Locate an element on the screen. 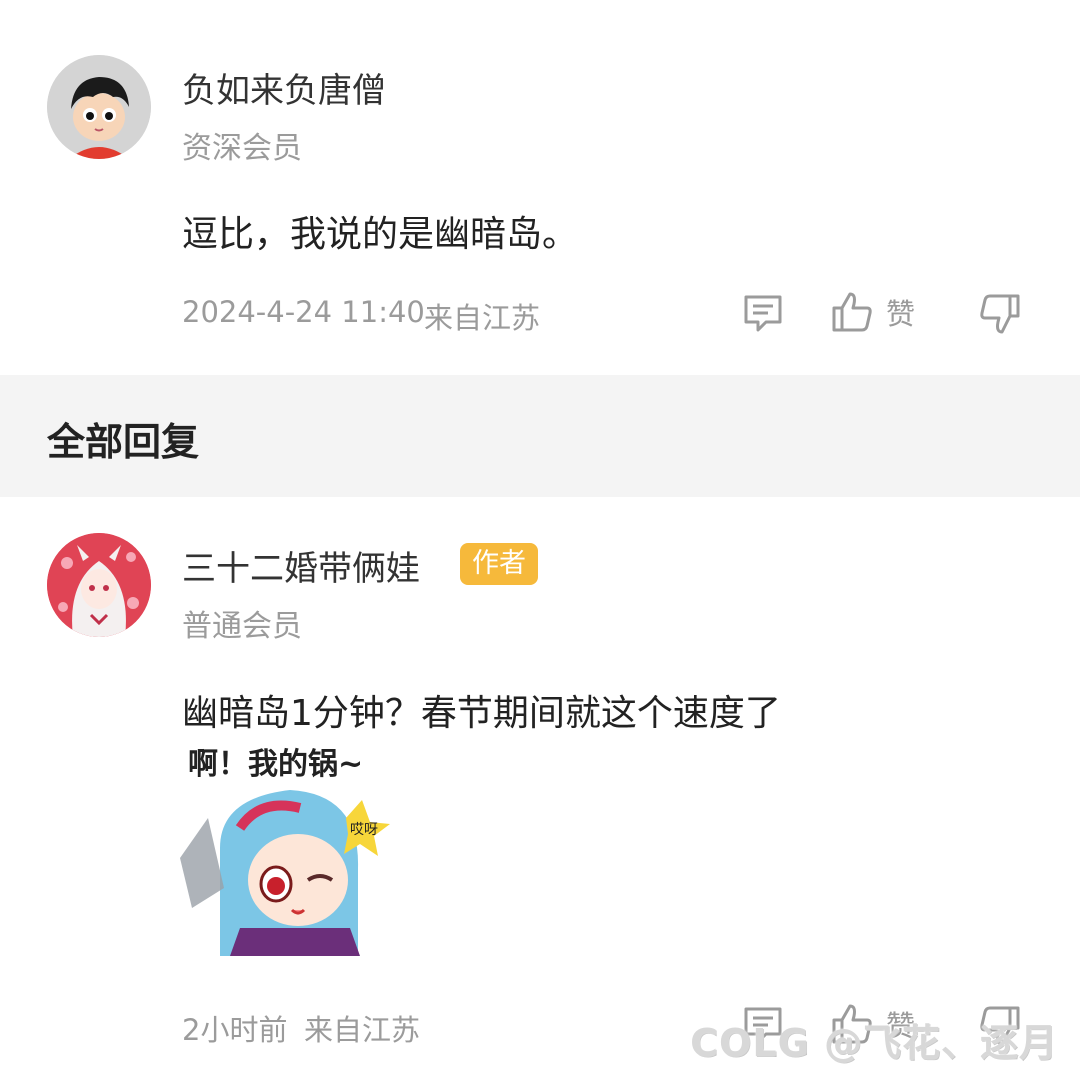  user-level: 普通会员 is located at coordinates (242, 626).